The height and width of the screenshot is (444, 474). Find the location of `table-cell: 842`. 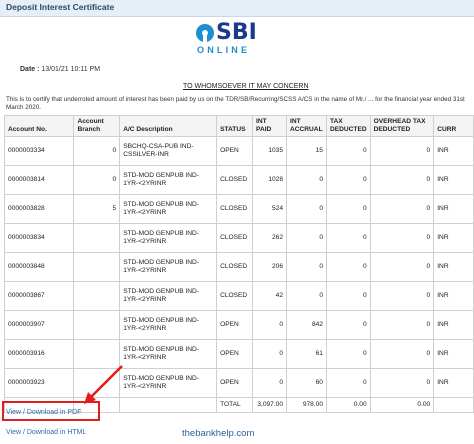

table-cell: 842 is located at coordinates (306, 325).